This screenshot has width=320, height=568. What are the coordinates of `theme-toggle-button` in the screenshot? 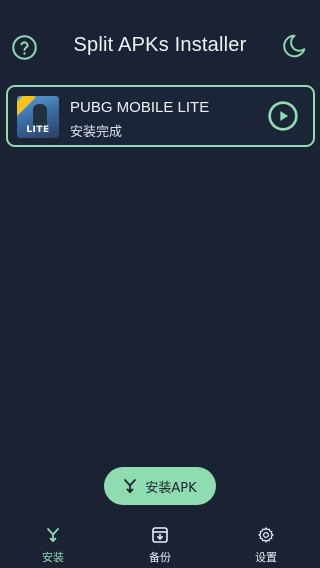 It's located at (294, 46).